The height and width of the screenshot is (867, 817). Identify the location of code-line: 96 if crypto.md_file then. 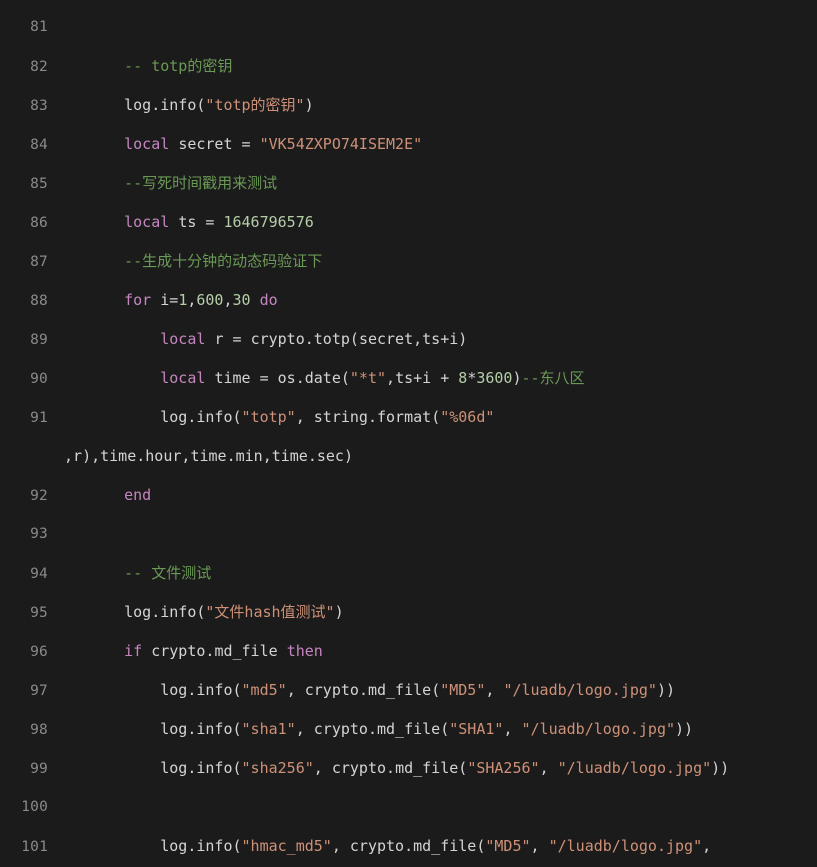
(408, 651).